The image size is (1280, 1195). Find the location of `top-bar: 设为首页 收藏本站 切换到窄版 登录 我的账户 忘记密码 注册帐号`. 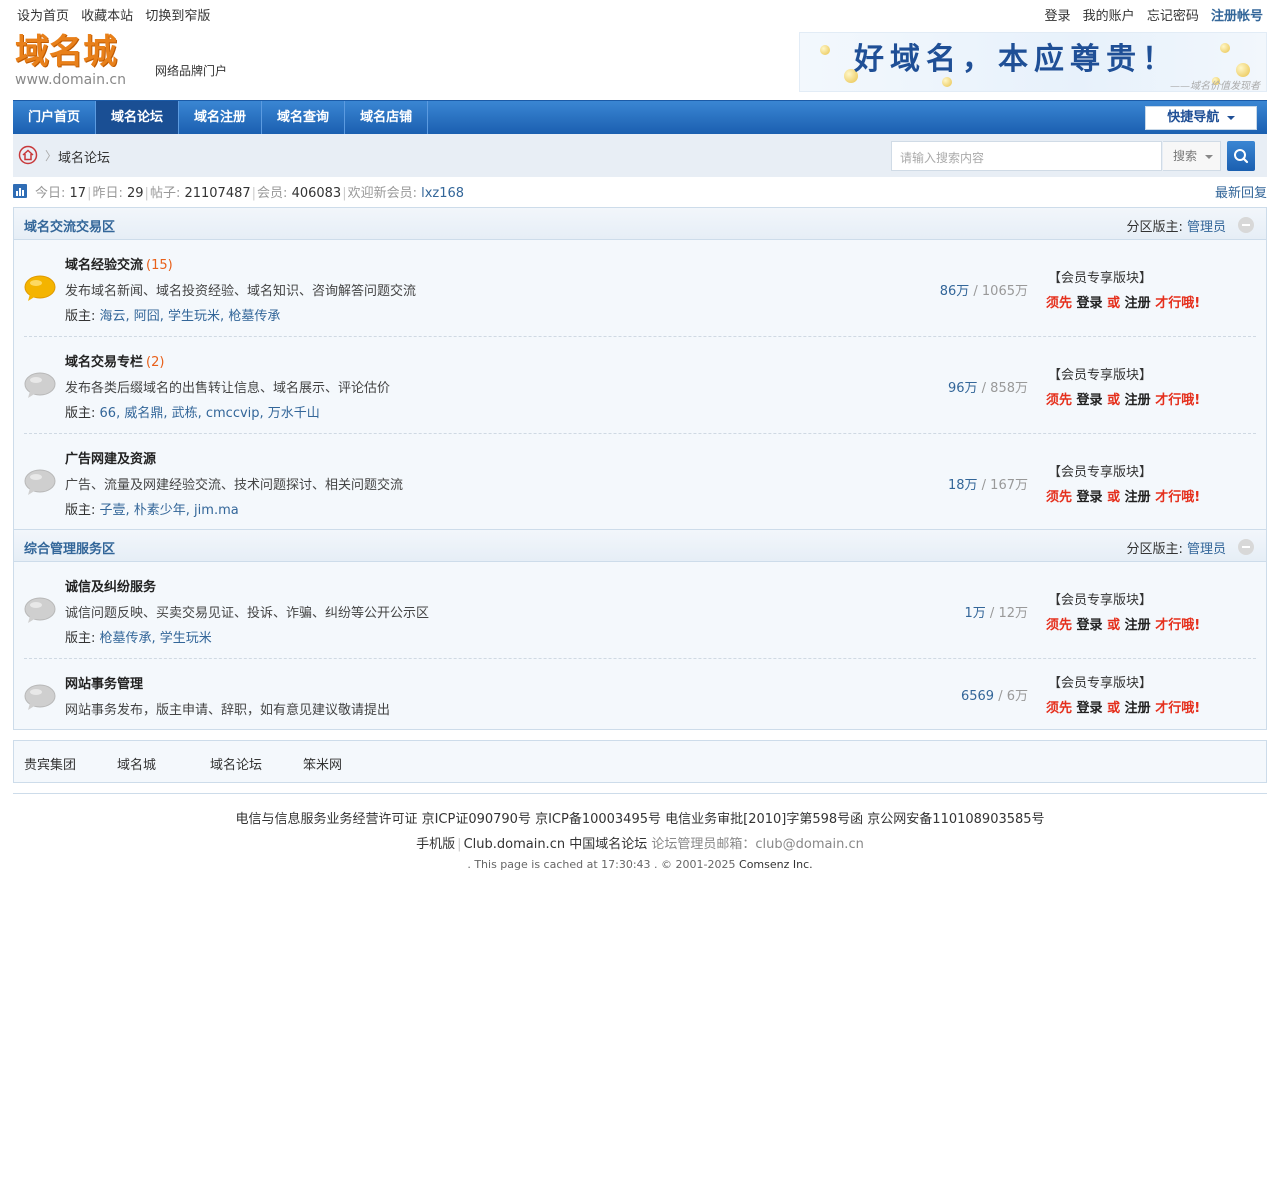

top-bar: 设为首页 收藏本站 切换到窄版 登录 我的账户 忘记密码 注册帐号 is located at coordinates (640, 13).